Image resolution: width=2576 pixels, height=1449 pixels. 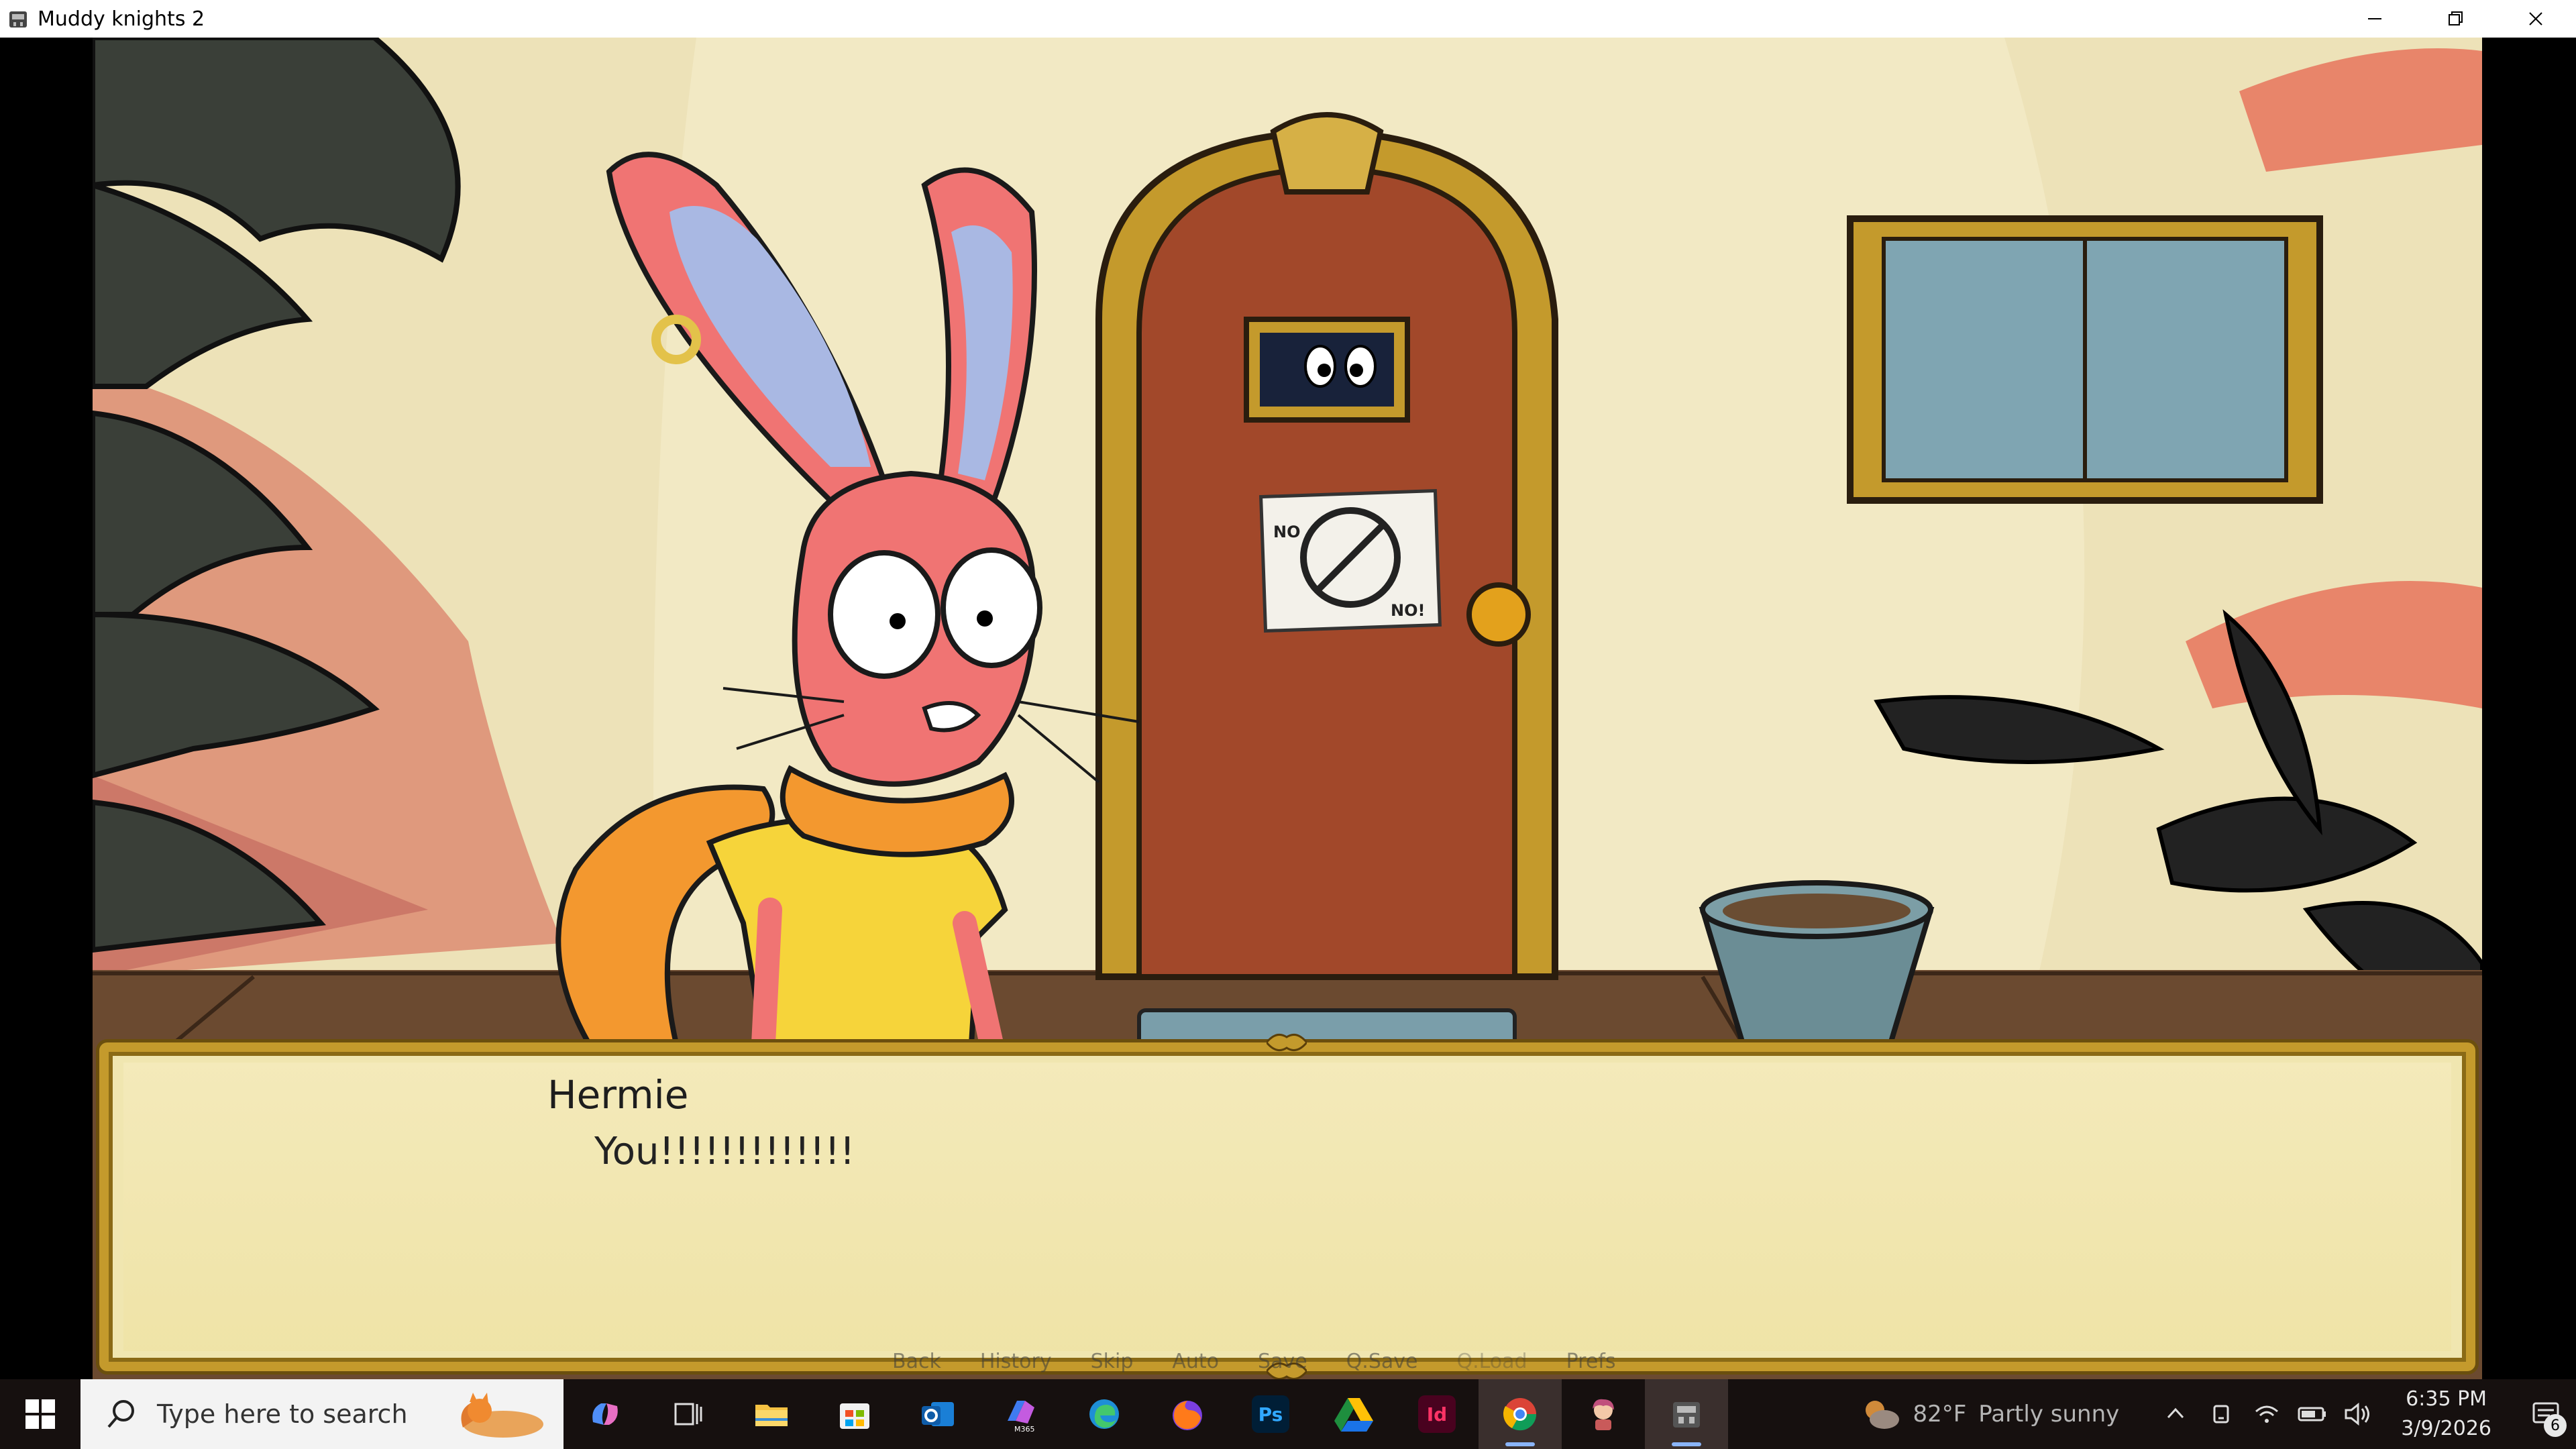 I want to click on m365-icon: M365, so click(x=1021, y=1417).